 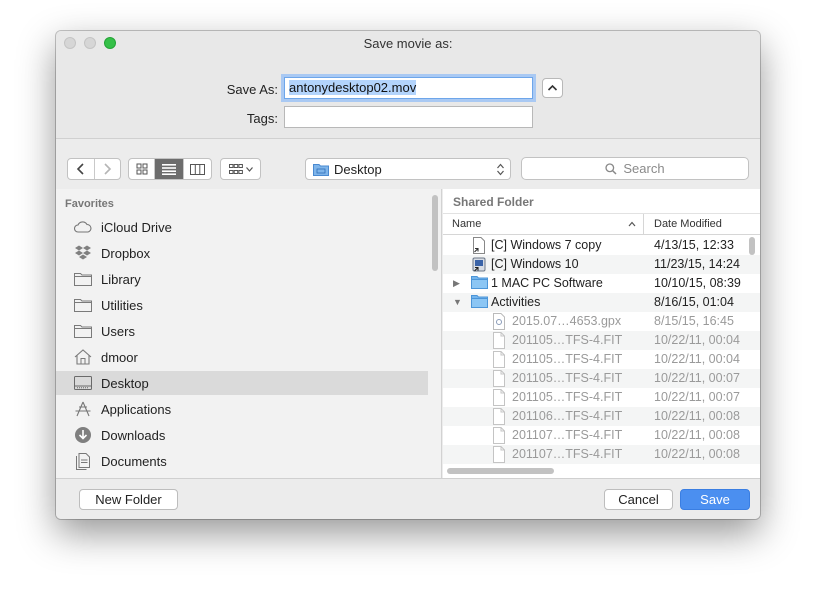 What do you see at coordinates (83, 357) in the screenshot?
I see `home-icon` at bounding box center [83, 357].